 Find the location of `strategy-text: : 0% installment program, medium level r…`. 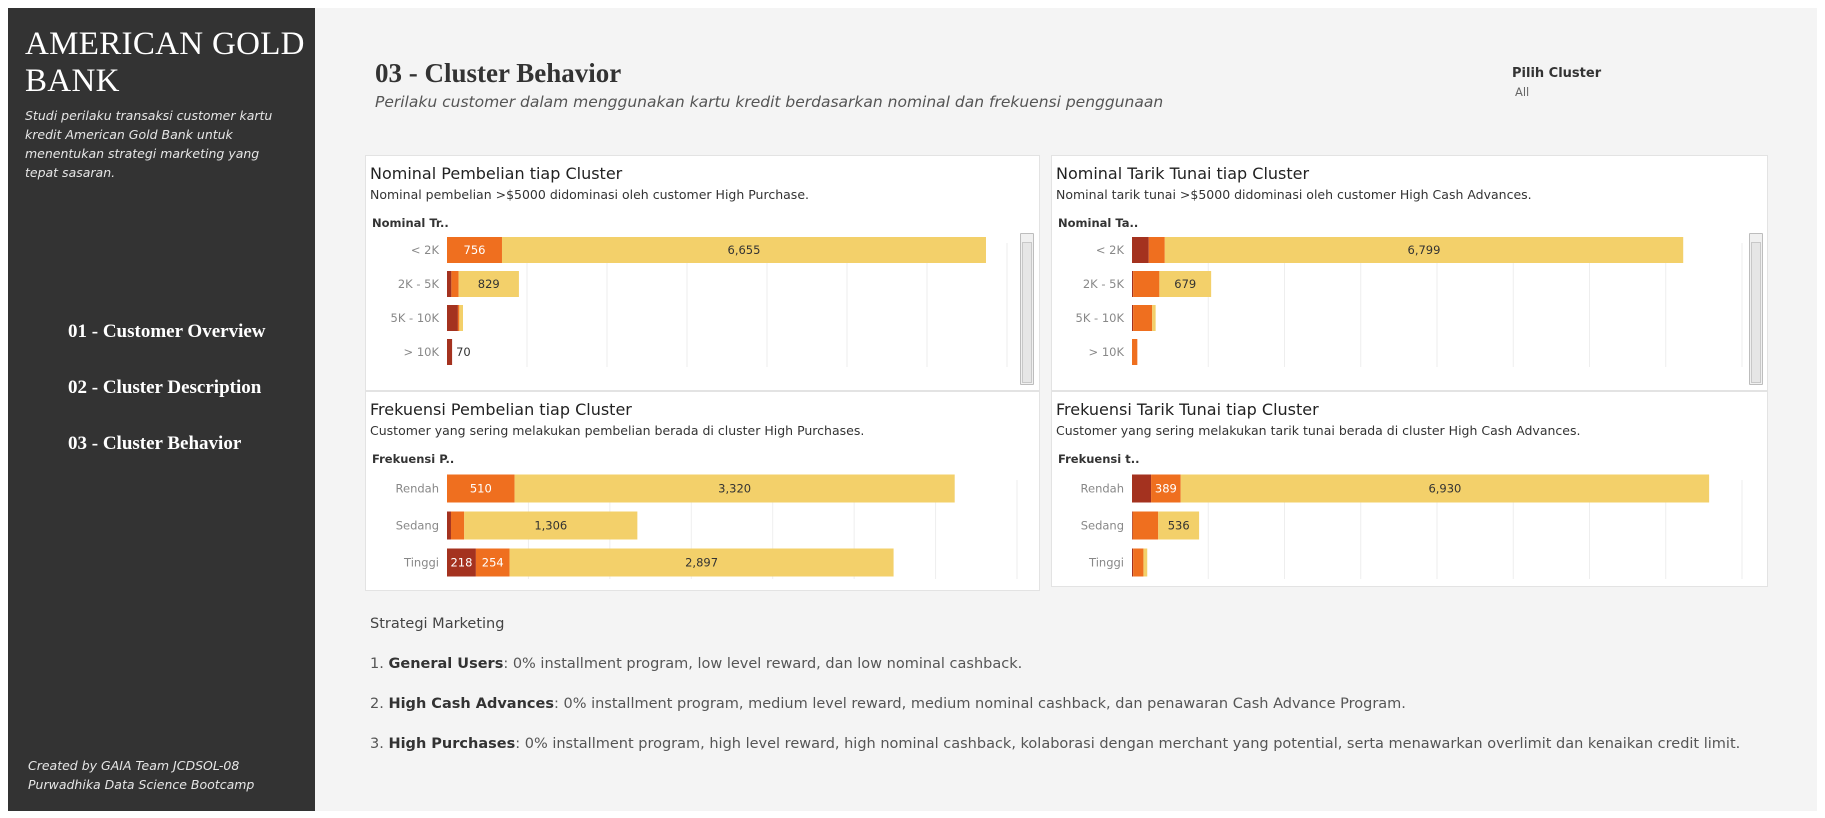

strategy-text: : 0% installment program, medium level r… is located at coordinates (979, 704).